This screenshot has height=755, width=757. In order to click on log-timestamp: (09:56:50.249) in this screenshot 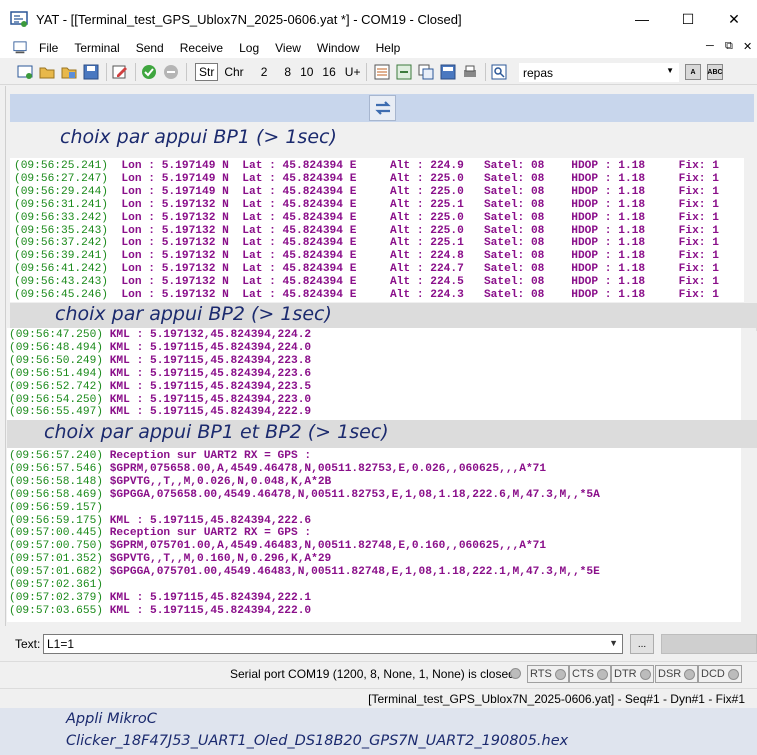, I will do `click(56, 360)`.